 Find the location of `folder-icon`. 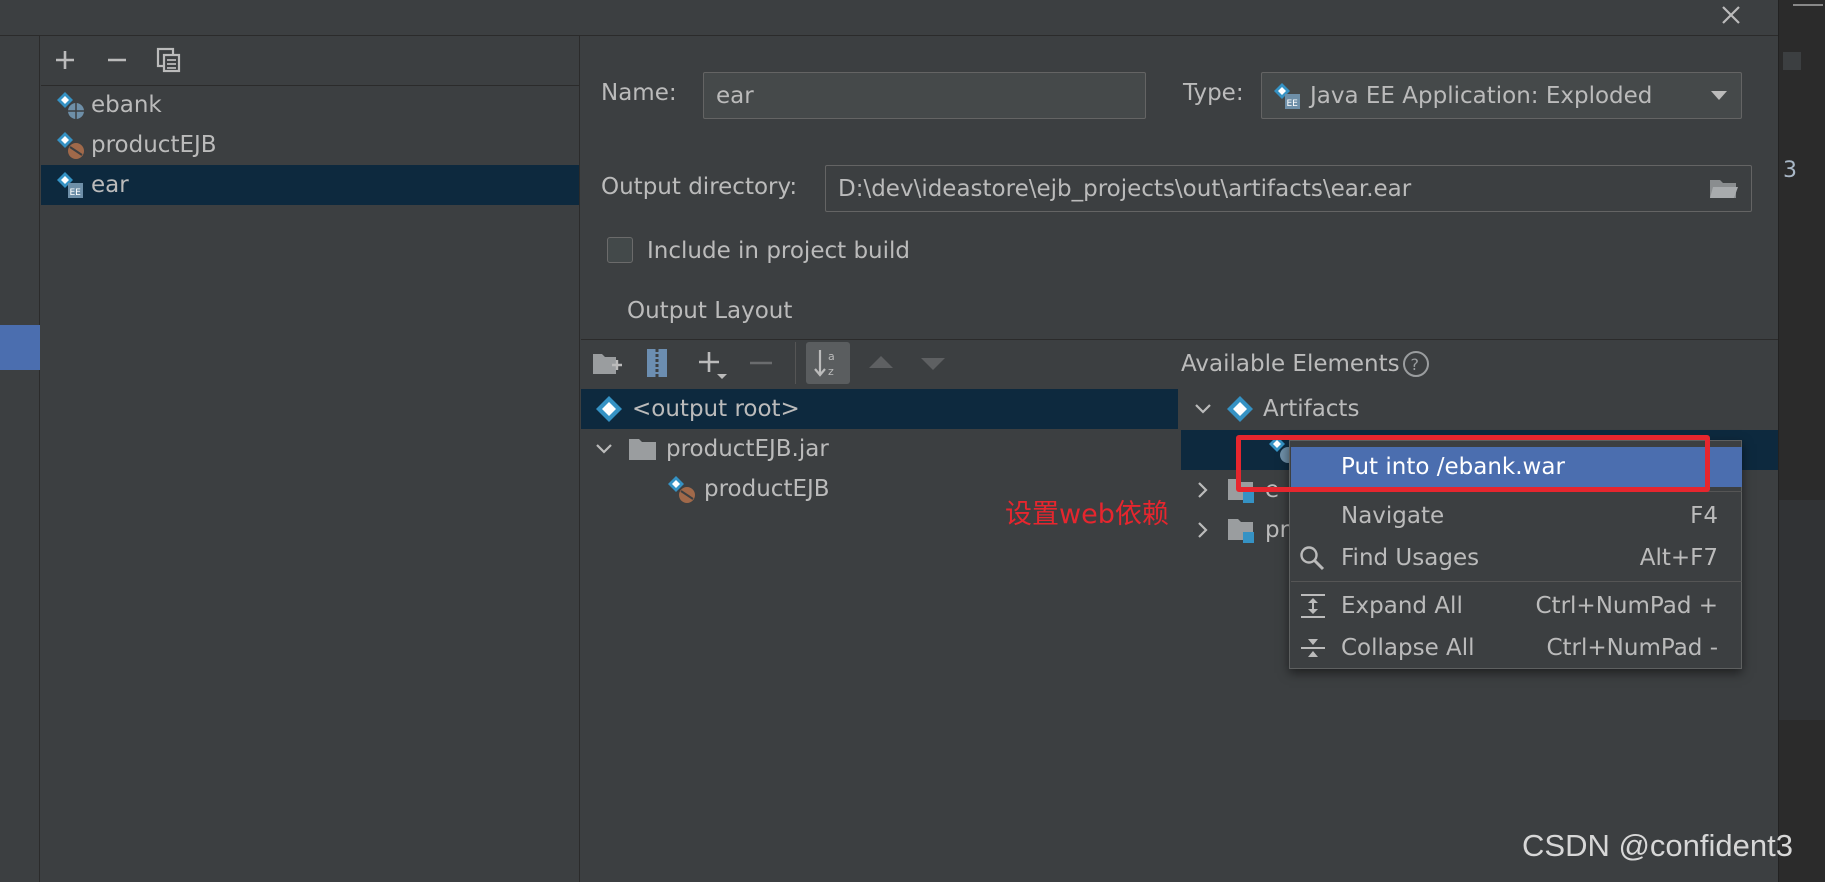

folder-icon is located at coordinates (643, 449).